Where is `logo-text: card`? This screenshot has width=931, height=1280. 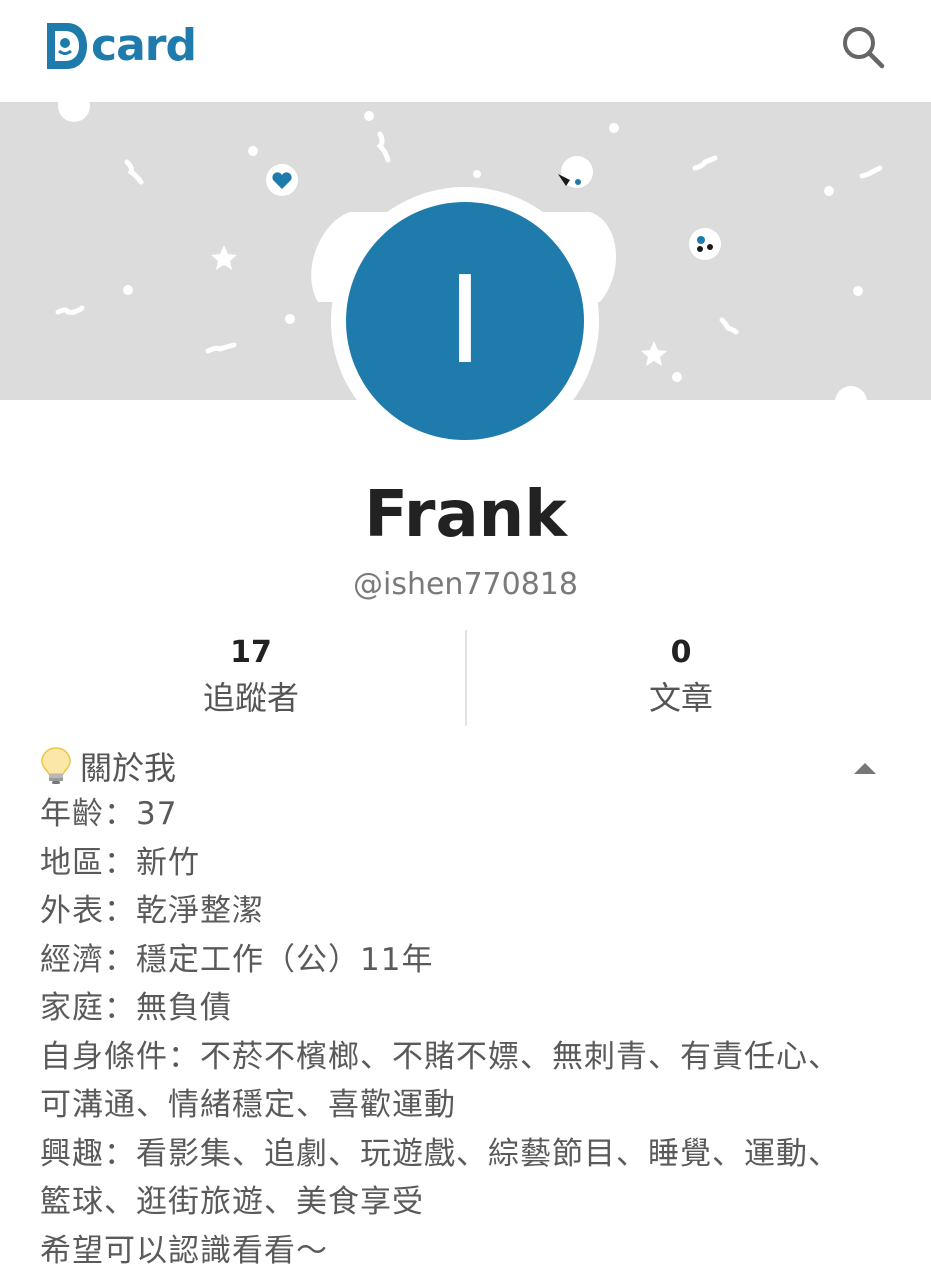 logo-text: card is located at coordinates (144, 45).